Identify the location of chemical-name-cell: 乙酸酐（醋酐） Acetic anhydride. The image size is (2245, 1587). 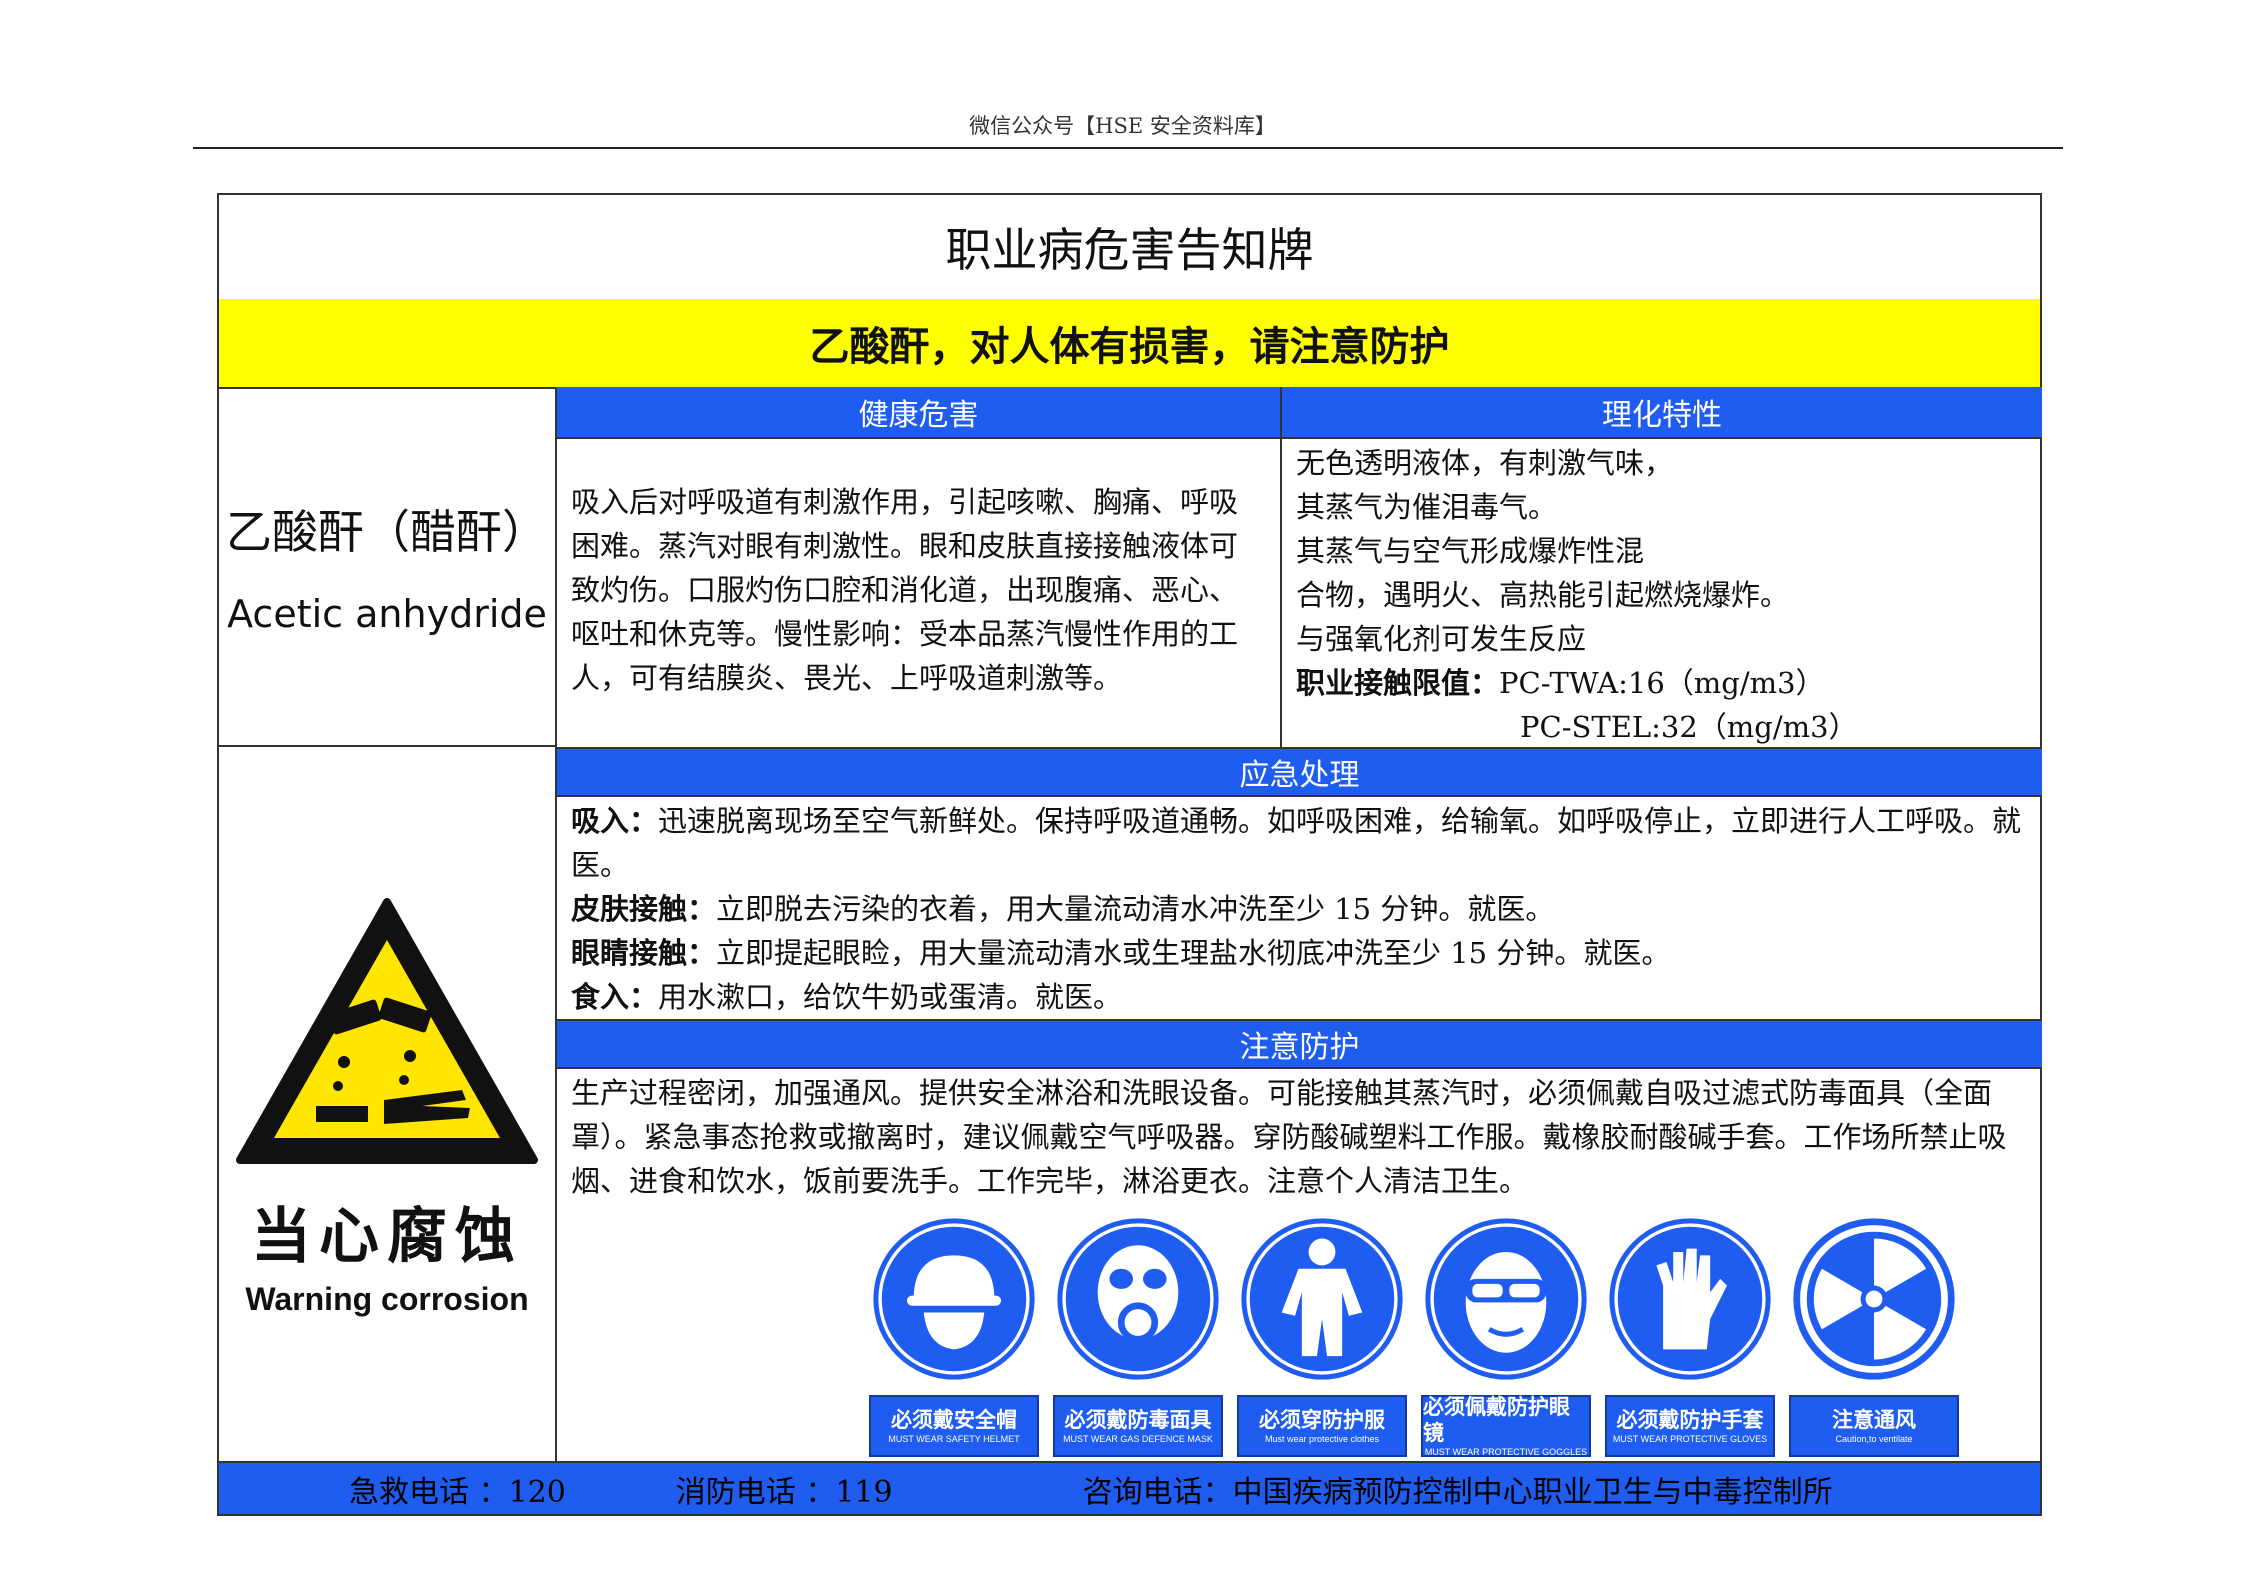
(388, 567).